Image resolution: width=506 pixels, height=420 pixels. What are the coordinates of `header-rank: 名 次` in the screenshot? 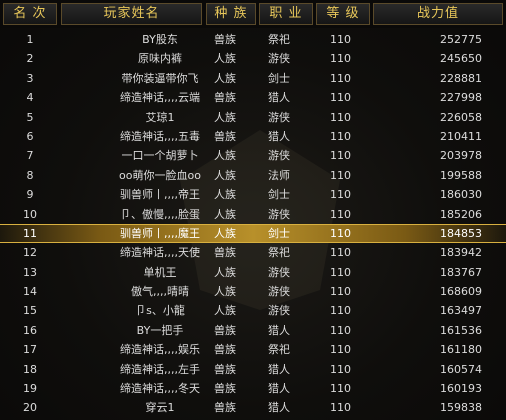 It's located at (30, 14).